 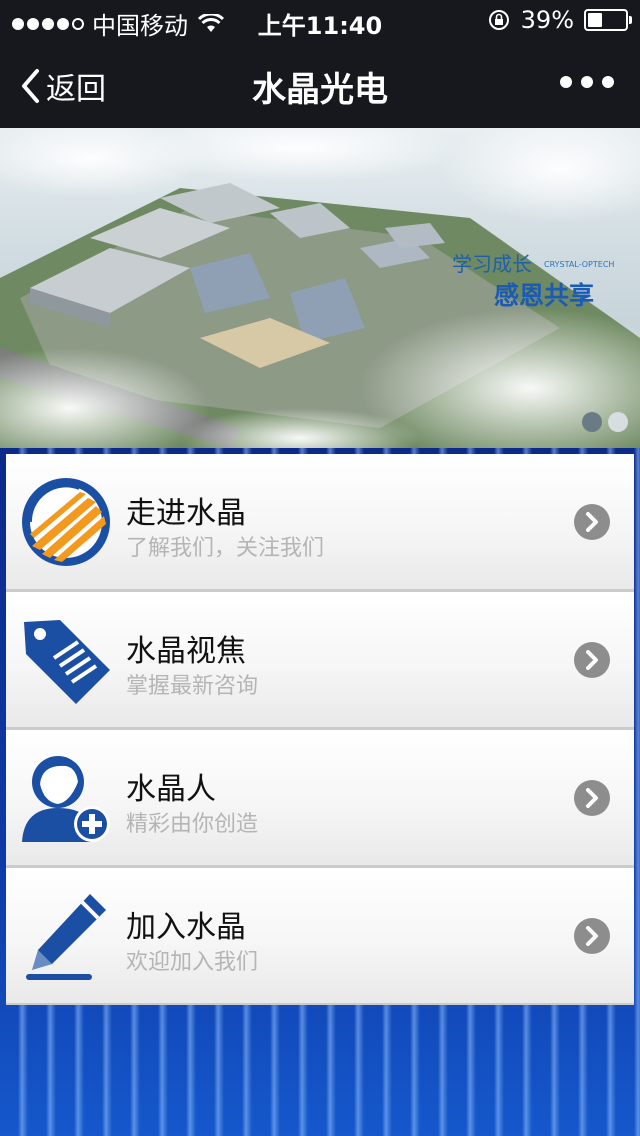 What do you see at coordinates (608, 20) in the screenshot?
I see `battery-icon` at bounding box center [608, 20].